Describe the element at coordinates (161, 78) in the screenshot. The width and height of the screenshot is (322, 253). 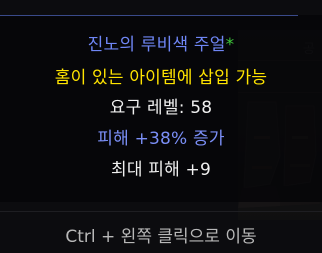
I see `socket-note: 홈이 있는 아이템에 삽입 가능` at that location.